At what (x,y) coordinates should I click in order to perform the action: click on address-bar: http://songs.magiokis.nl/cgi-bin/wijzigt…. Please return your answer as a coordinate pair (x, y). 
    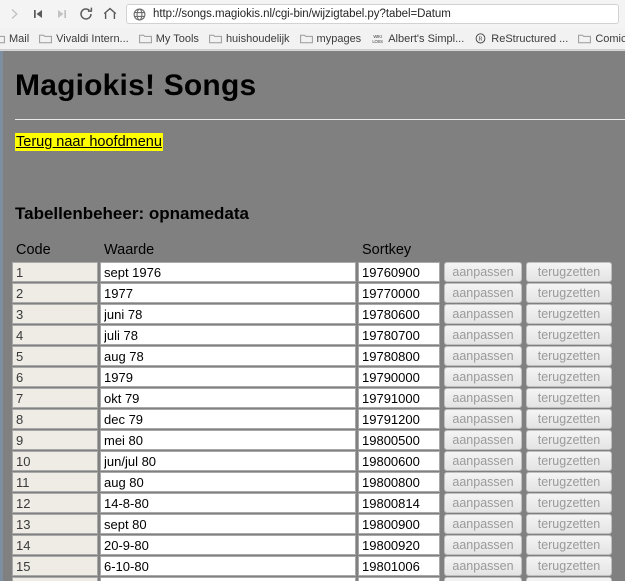
    Looking at the image, I should click on (372, 14).